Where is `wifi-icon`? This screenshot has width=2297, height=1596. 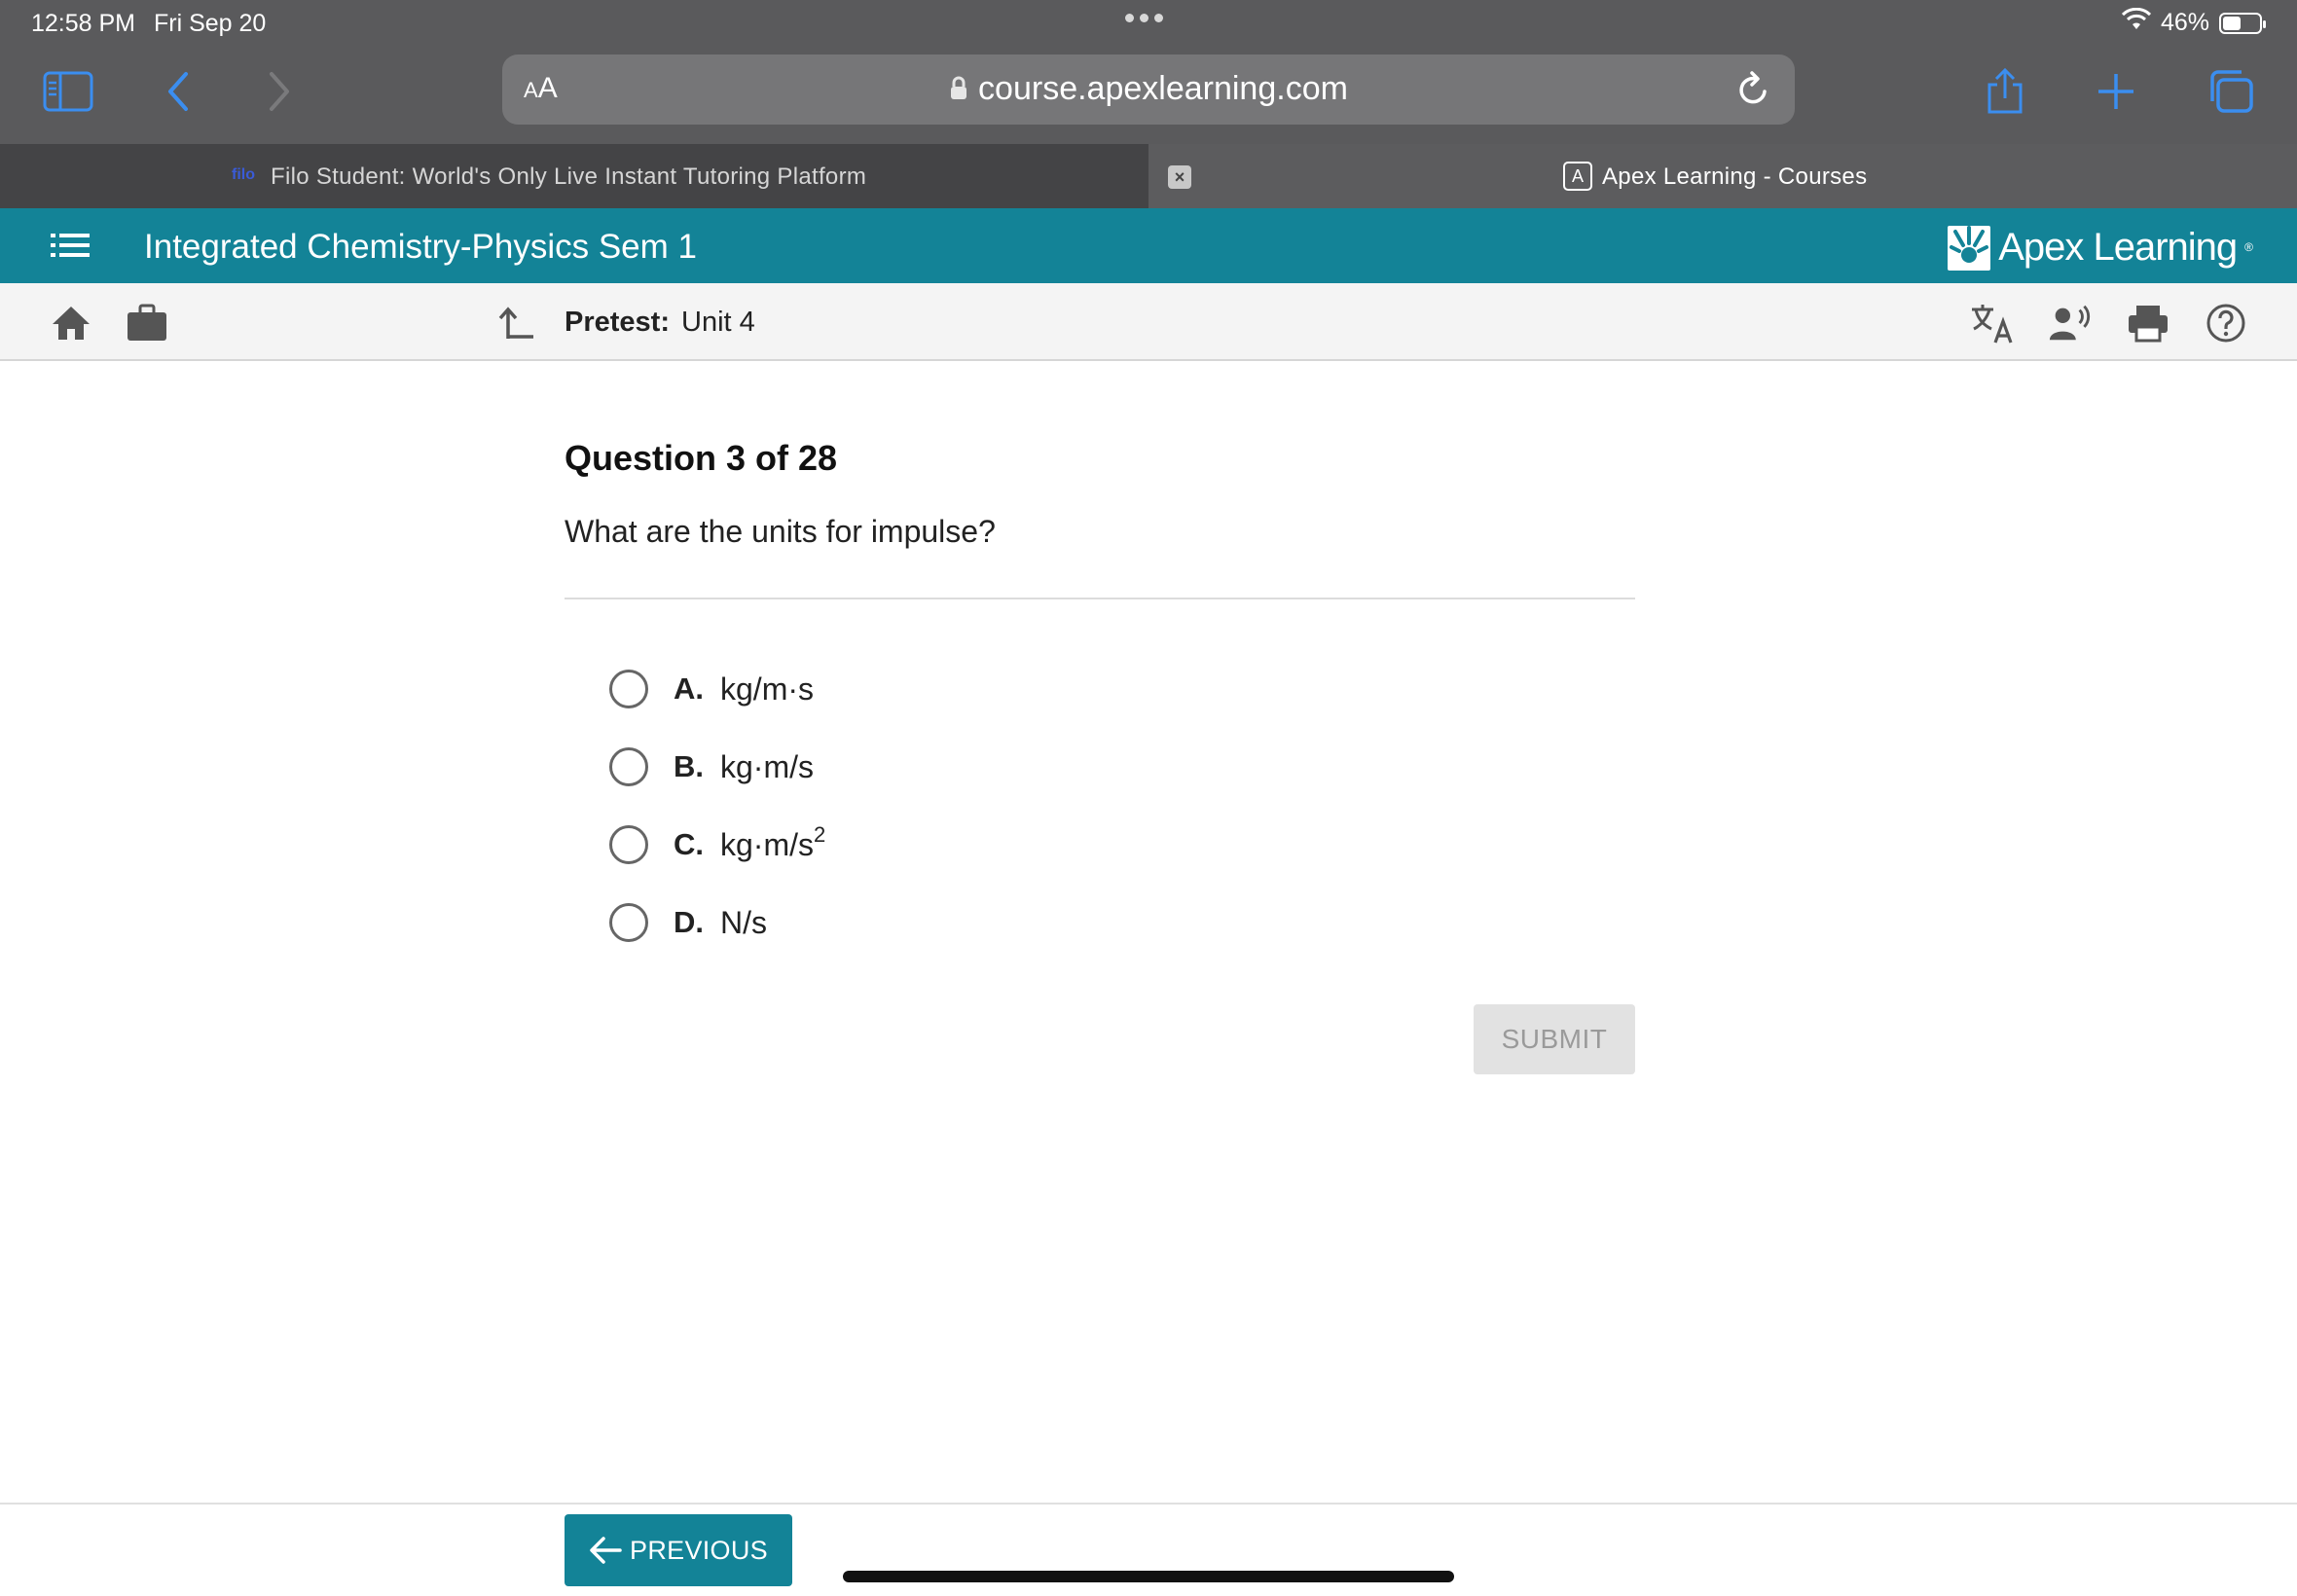 wifi-icon is located at coordinates (2137, 22).